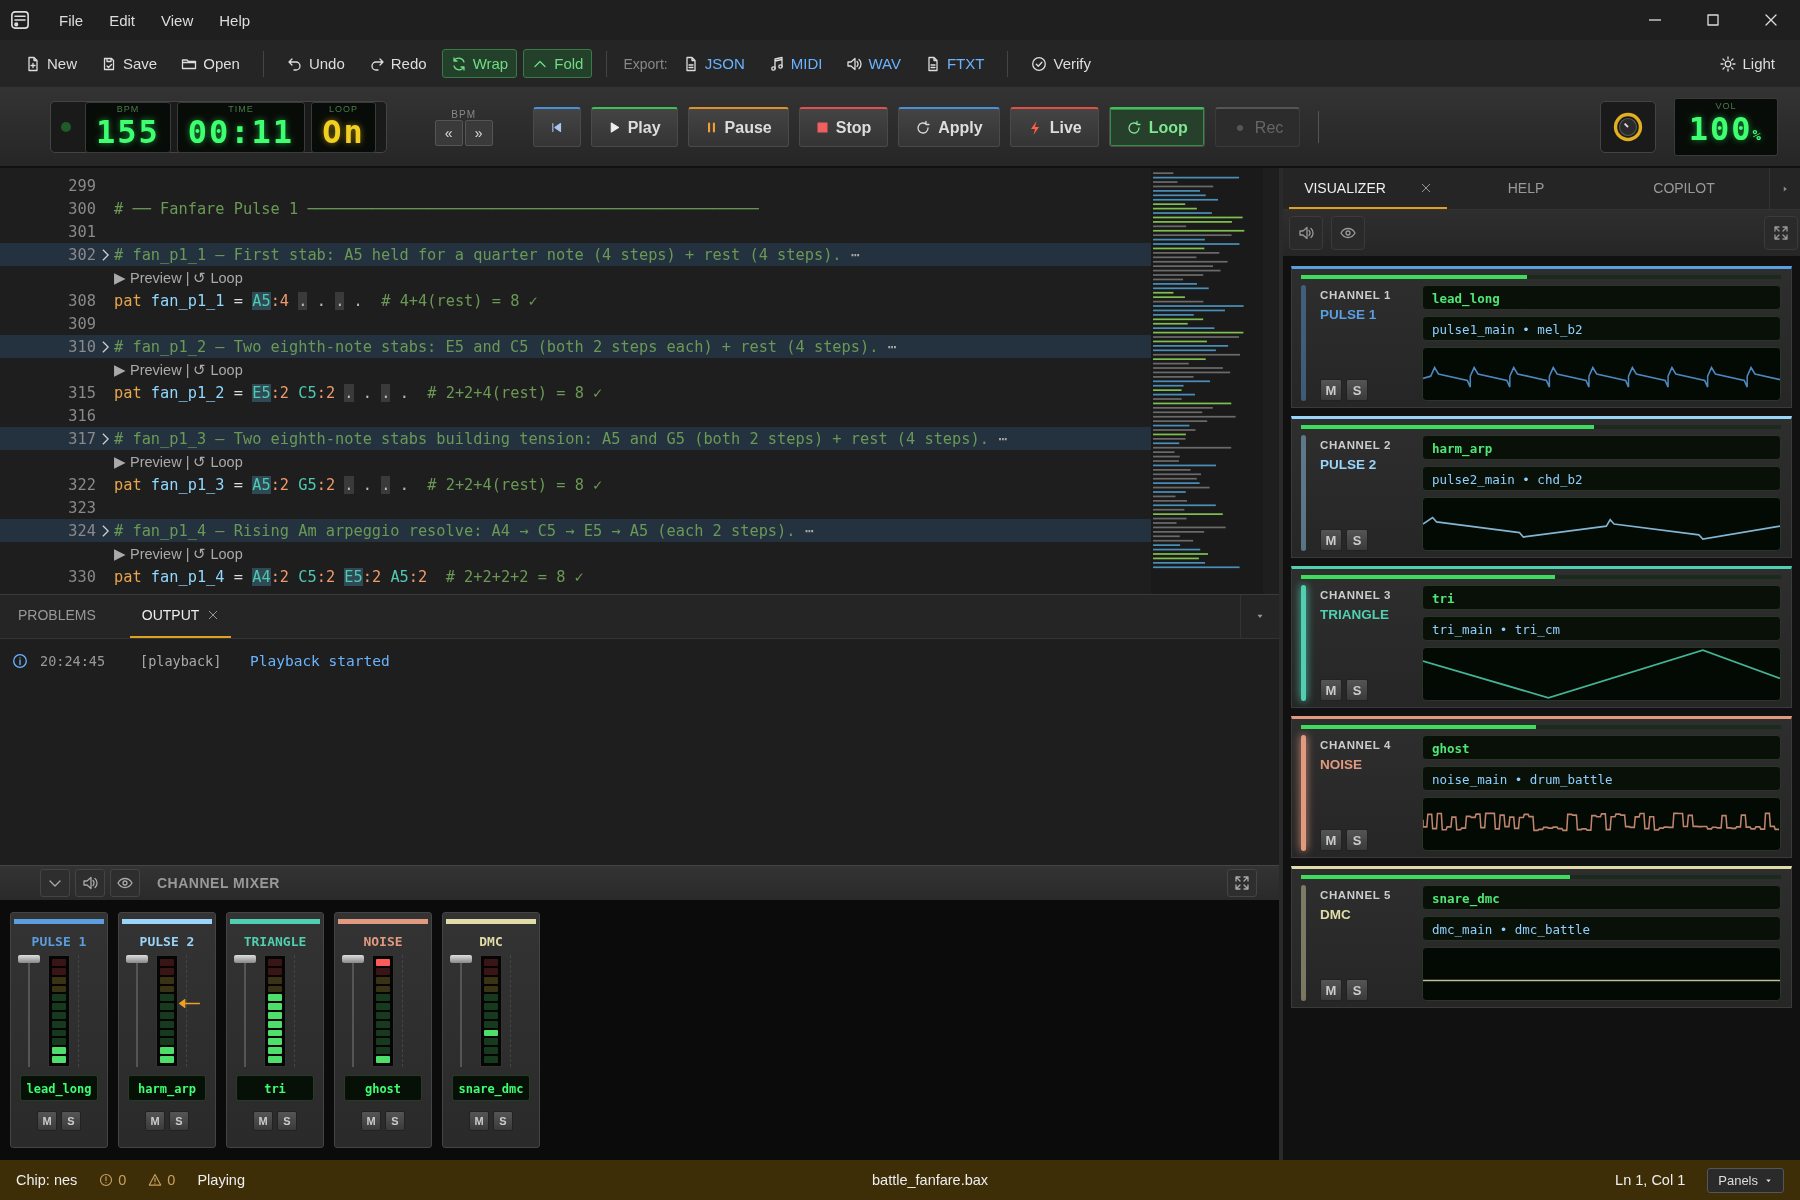 The width and height of the screenshot is (1800, 1200). Describe the element at coordinates (1061, 63) in the screenshot. I see `toolbar-button: Verify` at that location.